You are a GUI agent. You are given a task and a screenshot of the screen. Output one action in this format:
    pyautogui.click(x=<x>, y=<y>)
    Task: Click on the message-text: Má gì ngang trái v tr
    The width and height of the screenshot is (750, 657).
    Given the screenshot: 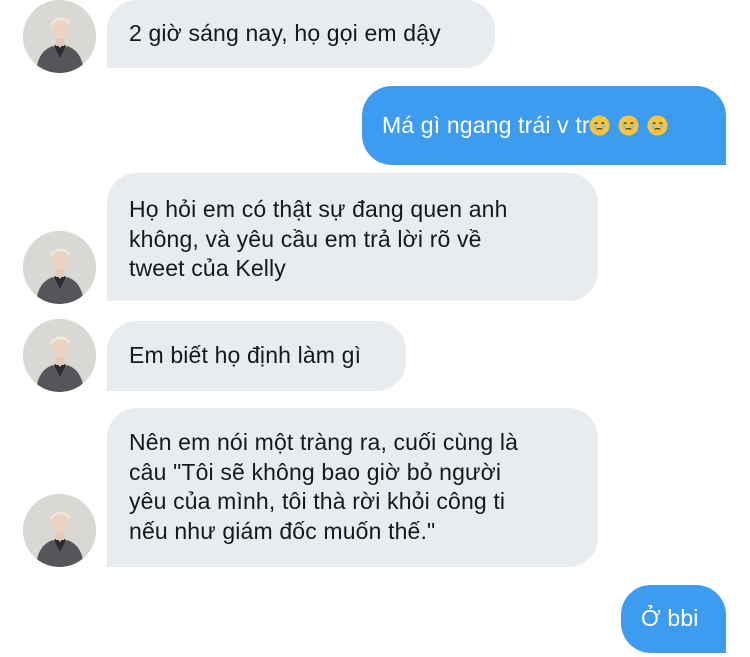 What is the action you would take?
    pyautogui.click(x=486, y=125)
    